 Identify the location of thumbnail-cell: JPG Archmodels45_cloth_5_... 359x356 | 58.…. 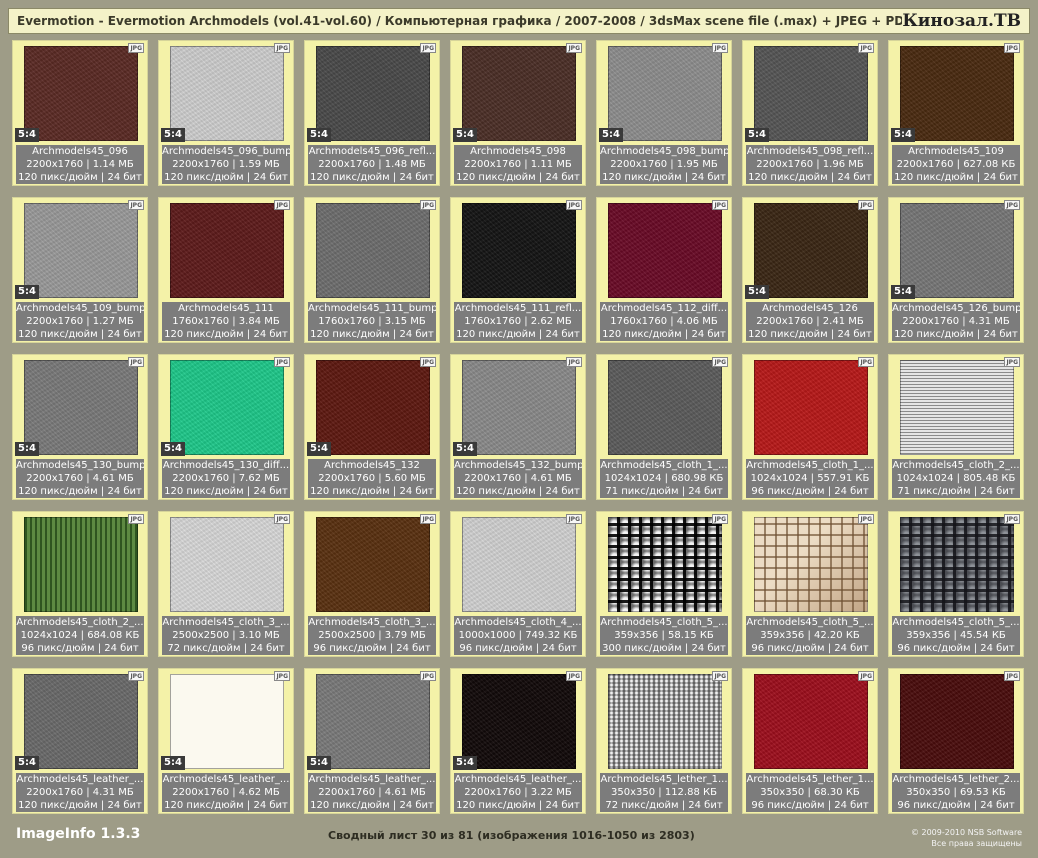
(664, 584).